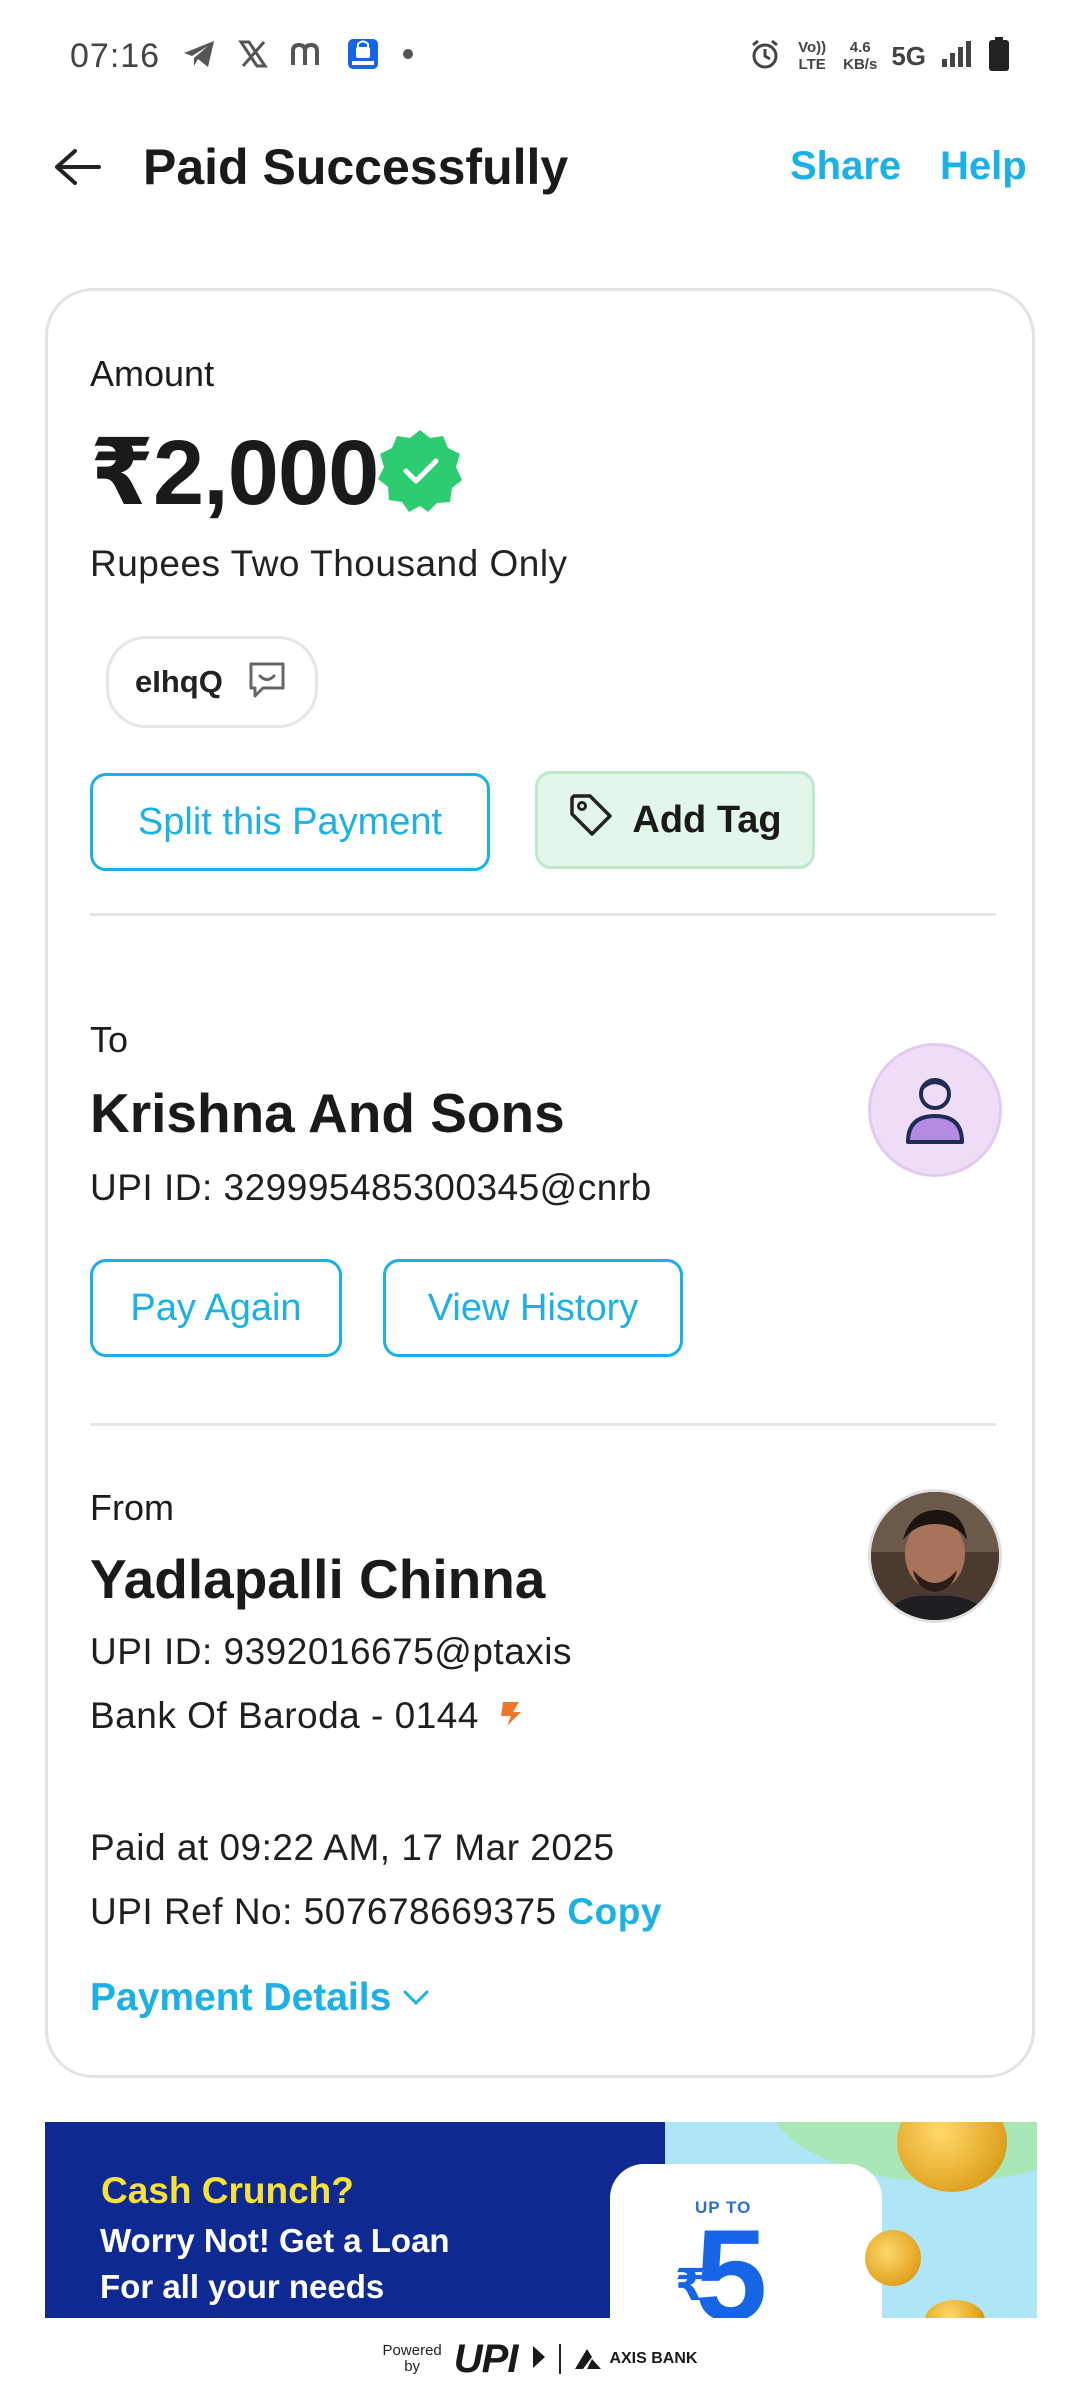  What do you see at coordinates (152, 373) in the screenshot?
I see `amount-label: Amount` at bounding box center [152, 373].